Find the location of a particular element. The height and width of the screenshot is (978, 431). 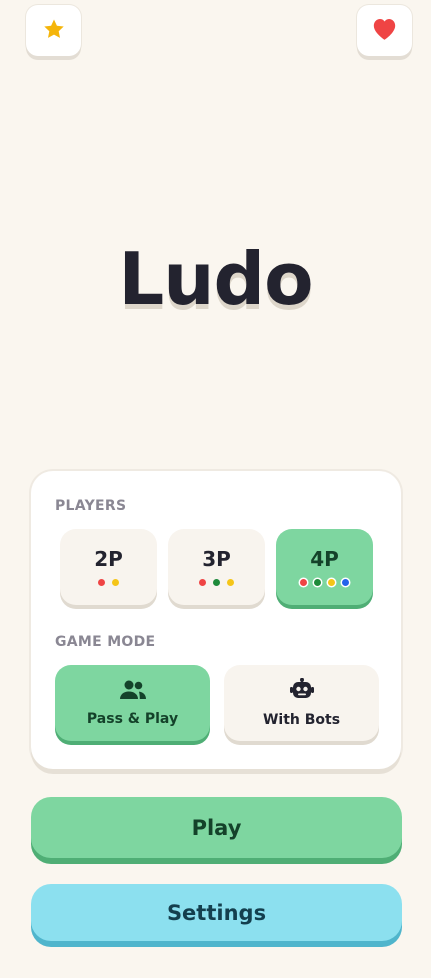

players-option-label: 2P is located at coordinates (108, 559).